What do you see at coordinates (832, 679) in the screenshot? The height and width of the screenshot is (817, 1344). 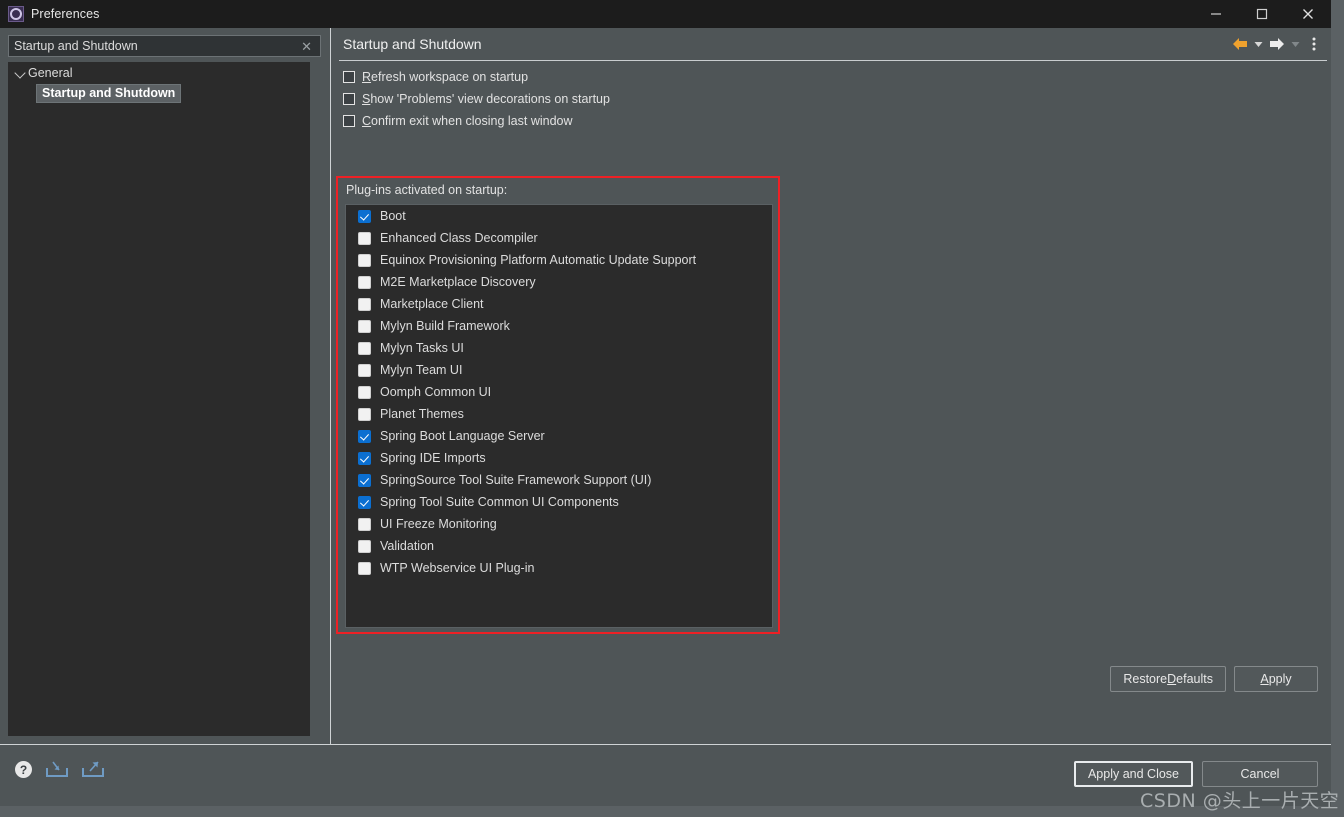 I see `apply-button-row: Restore Defaults Apply` at bounding box center [832, 679].